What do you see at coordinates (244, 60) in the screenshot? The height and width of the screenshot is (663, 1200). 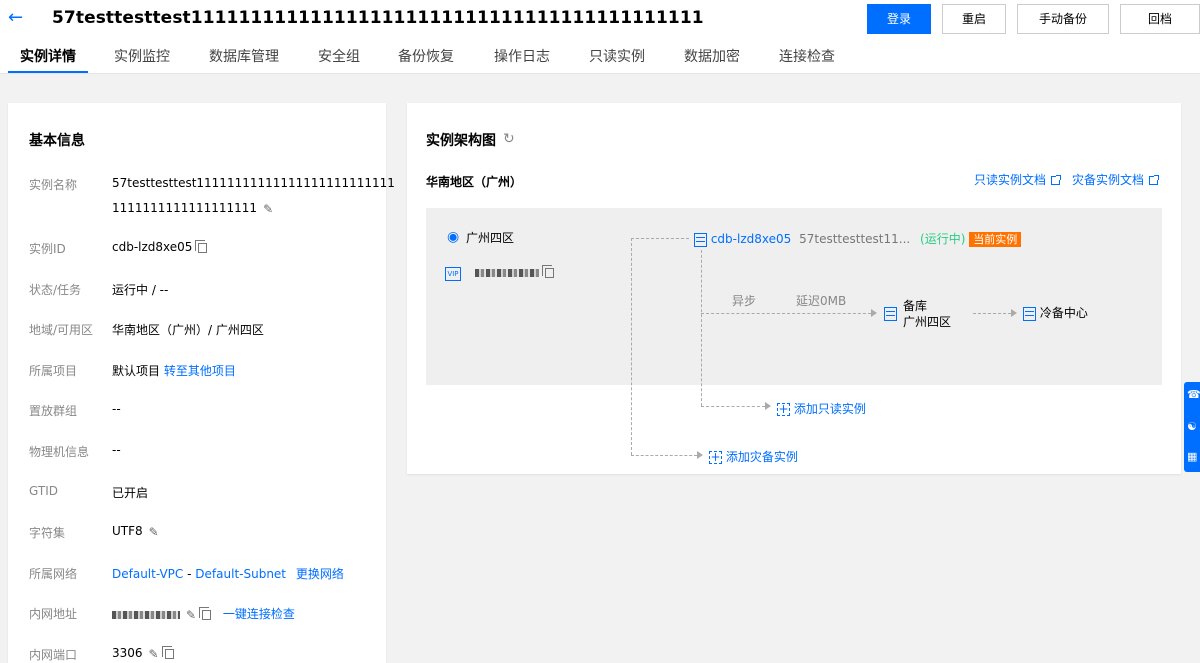 I see `tab-db-management: 数据库管理` at bounding box center [244, 60].